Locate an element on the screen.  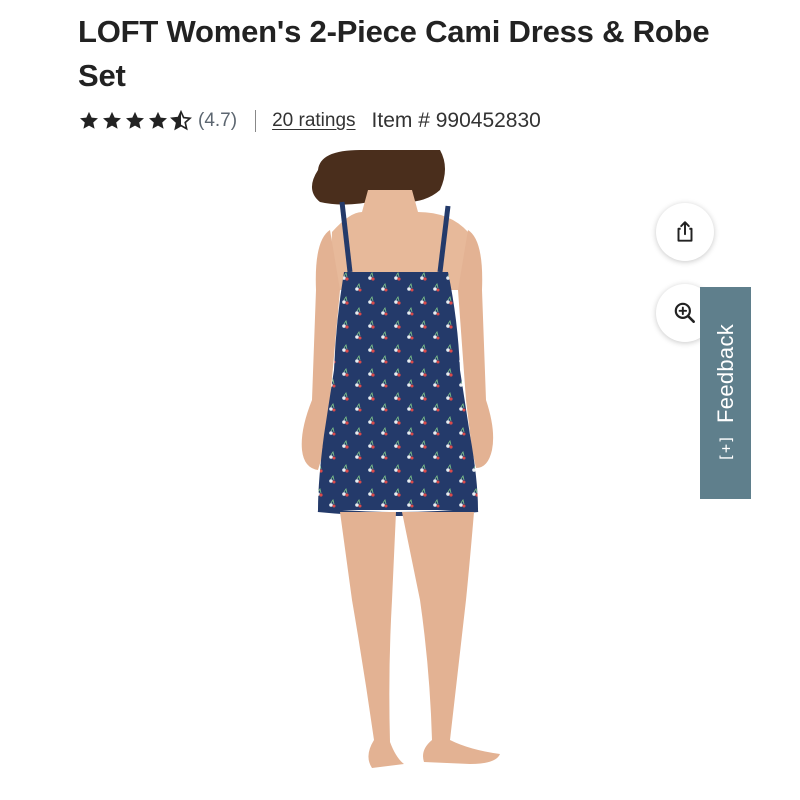
divider is located at coordinates (256, 121).